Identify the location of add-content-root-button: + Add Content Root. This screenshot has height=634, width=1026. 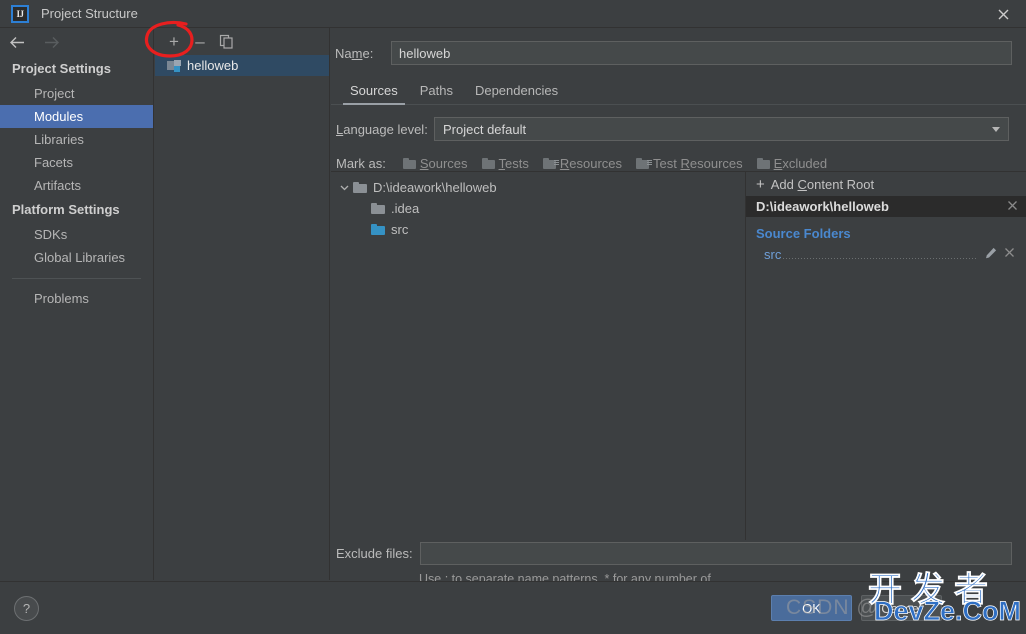
(886, 184).